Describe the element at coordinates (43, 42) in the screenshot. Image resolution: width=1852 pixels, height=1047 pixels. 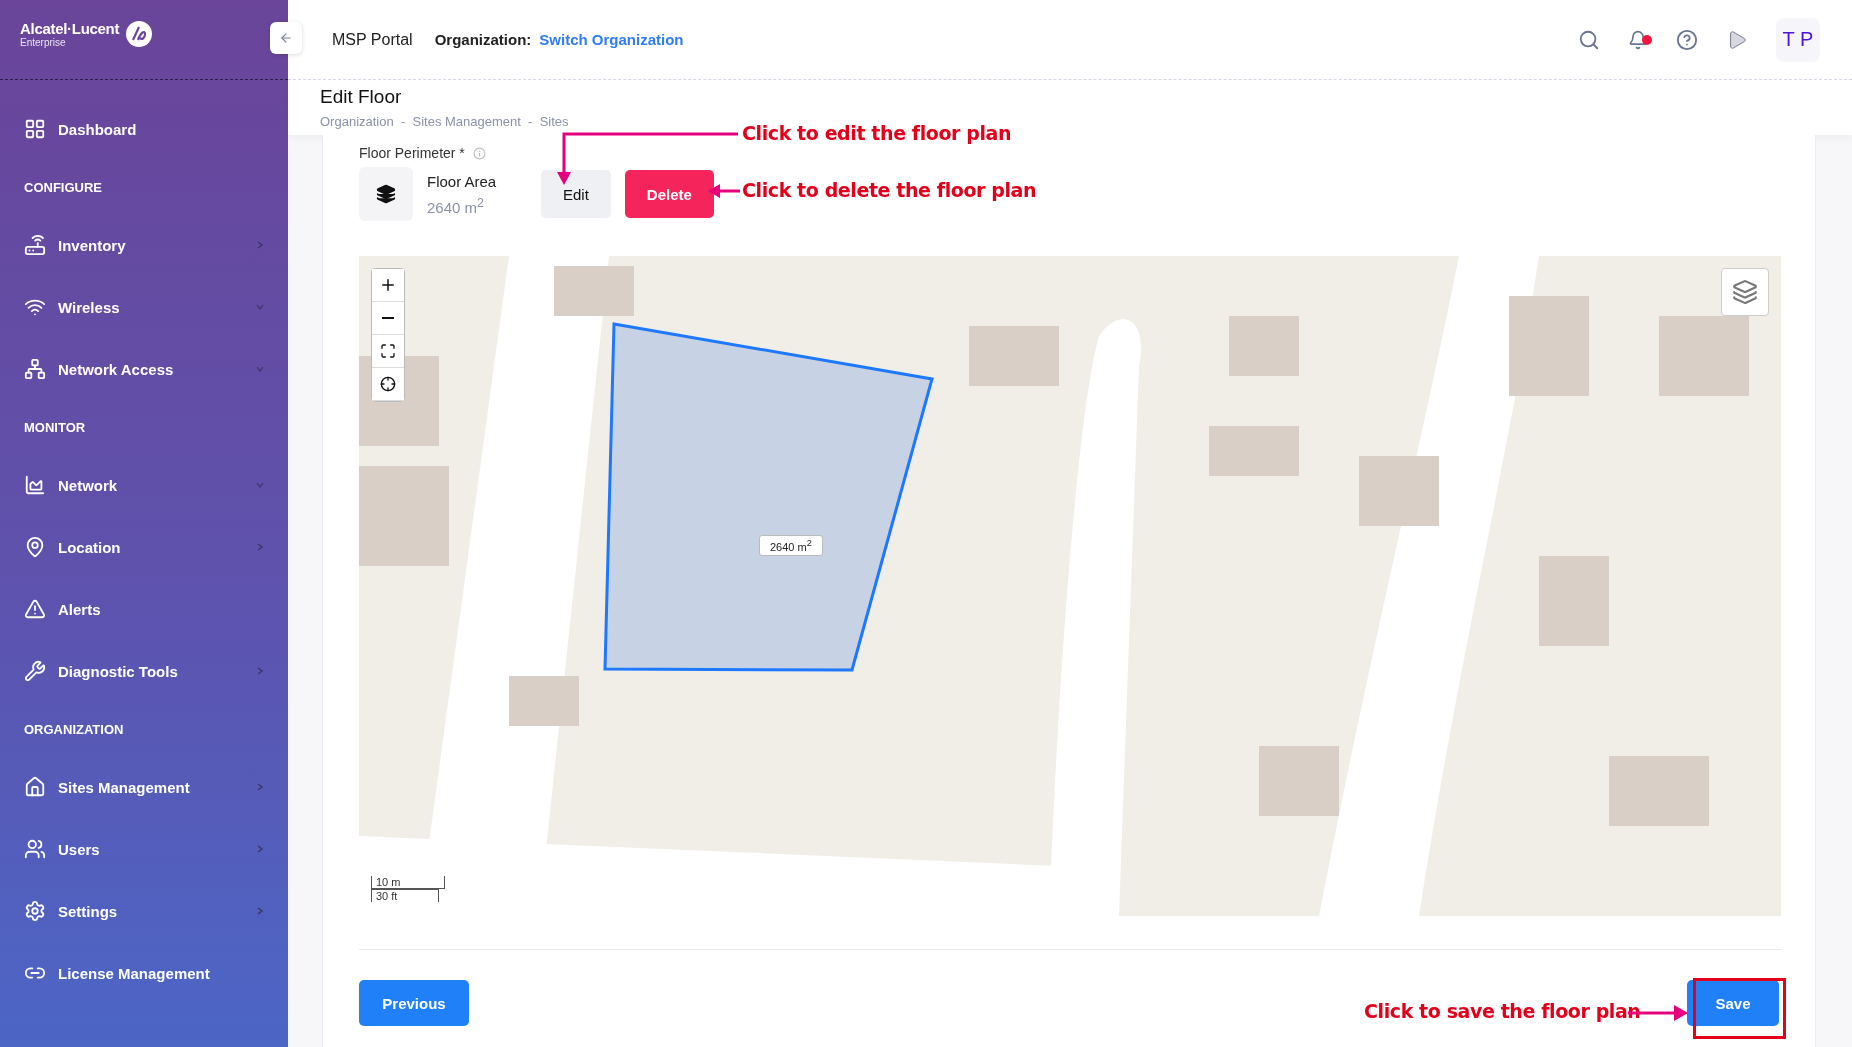
I see `brand-subtitle: Enterprise` at that location.